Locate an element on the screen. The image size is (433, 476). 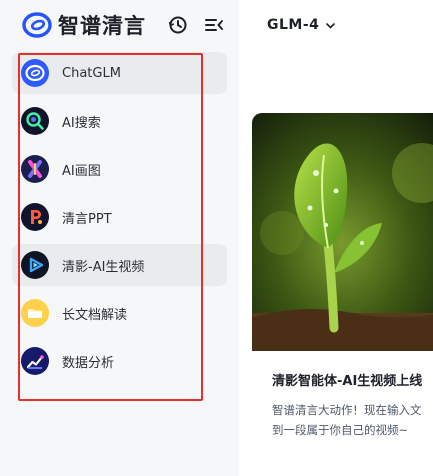
zhipu-logo-icon is located at coordinates (37, 25).